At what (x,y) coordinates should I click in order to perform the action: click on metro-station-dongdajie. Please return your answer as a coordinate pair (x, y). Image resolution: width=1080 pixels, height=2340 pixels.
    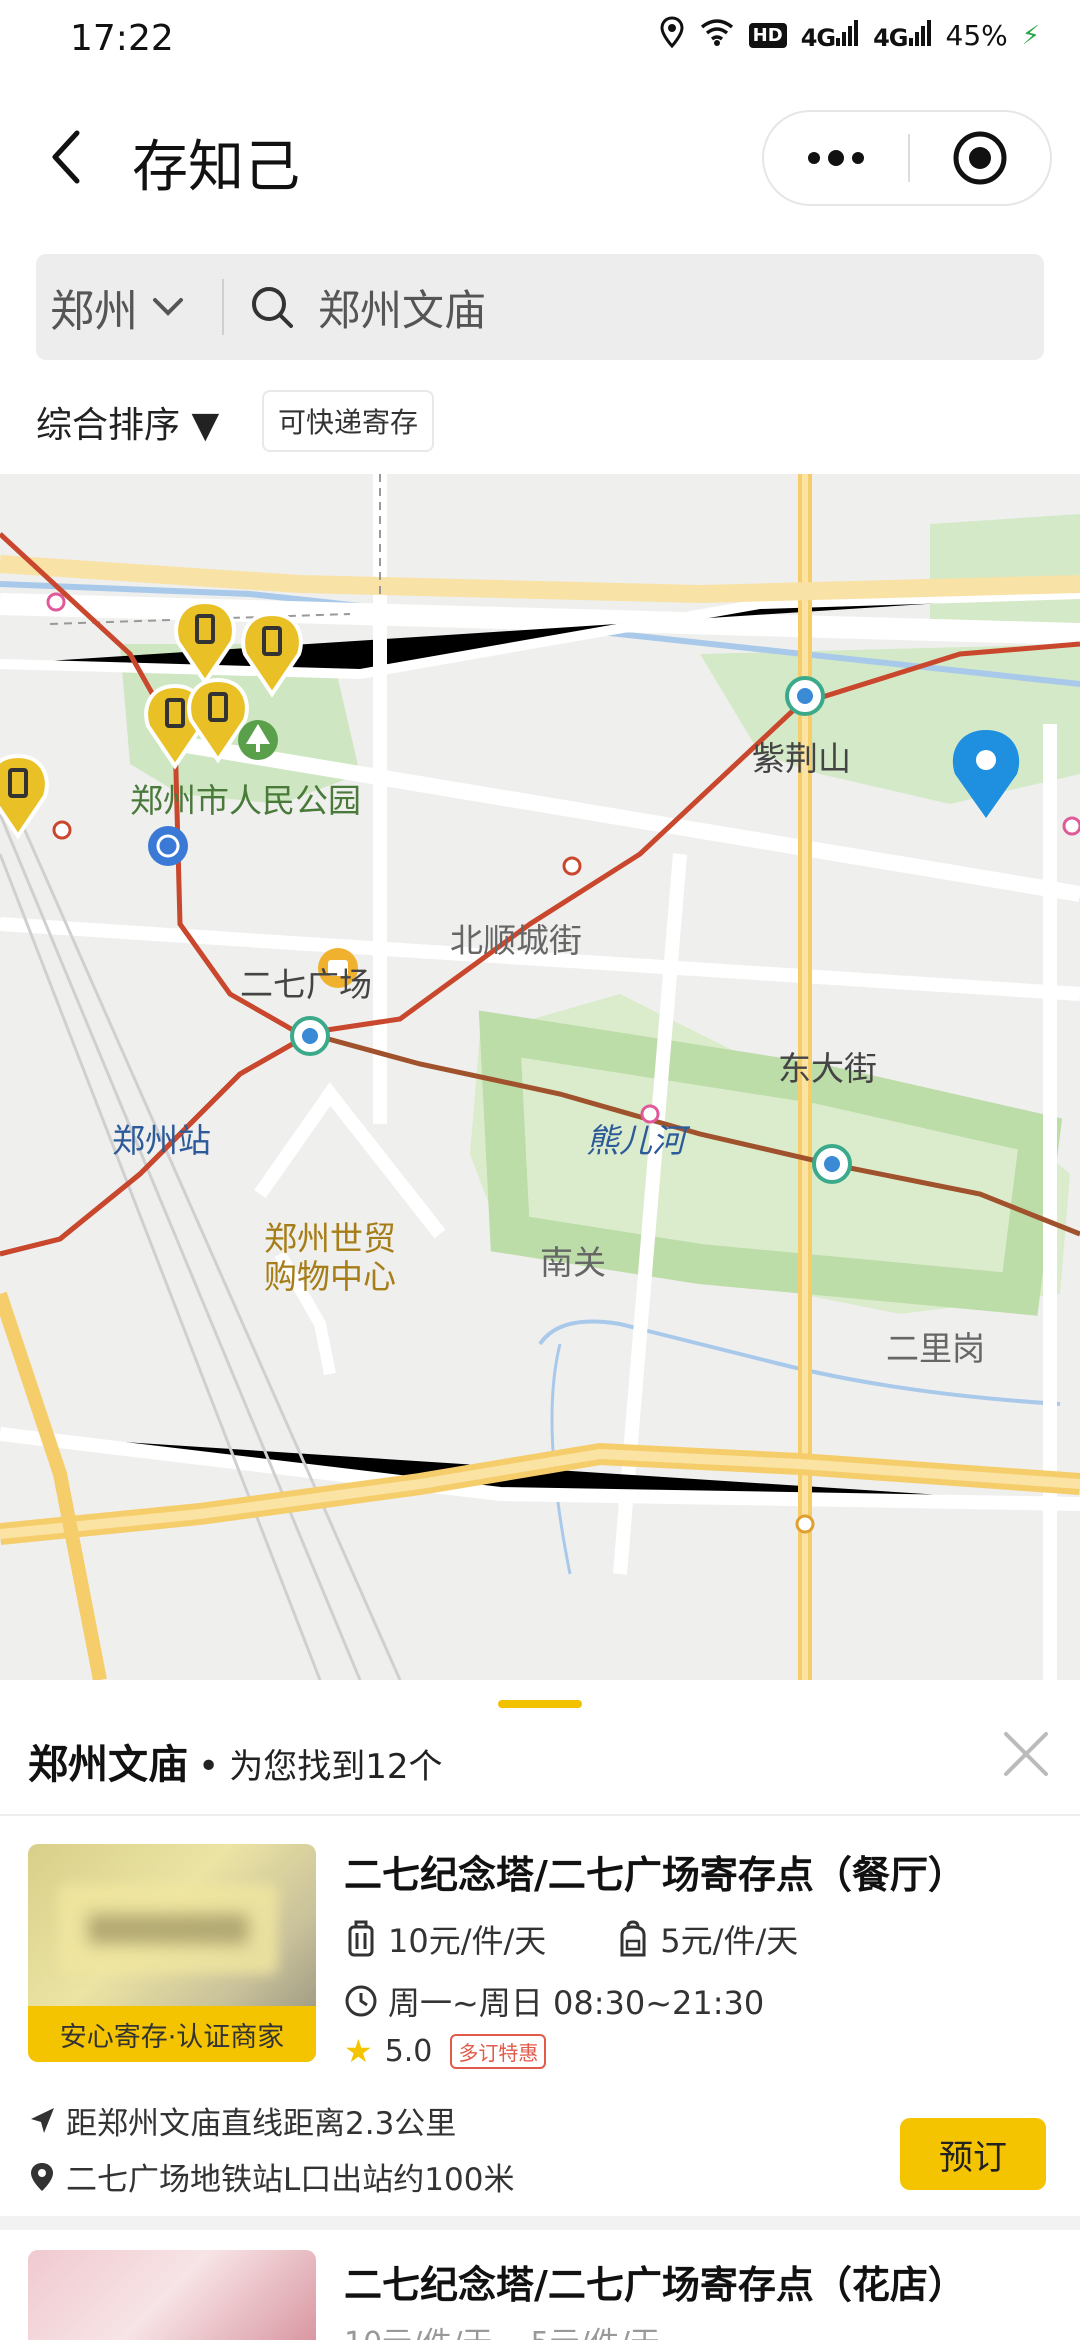
    Looking at the image, I should click on (832, 1164).